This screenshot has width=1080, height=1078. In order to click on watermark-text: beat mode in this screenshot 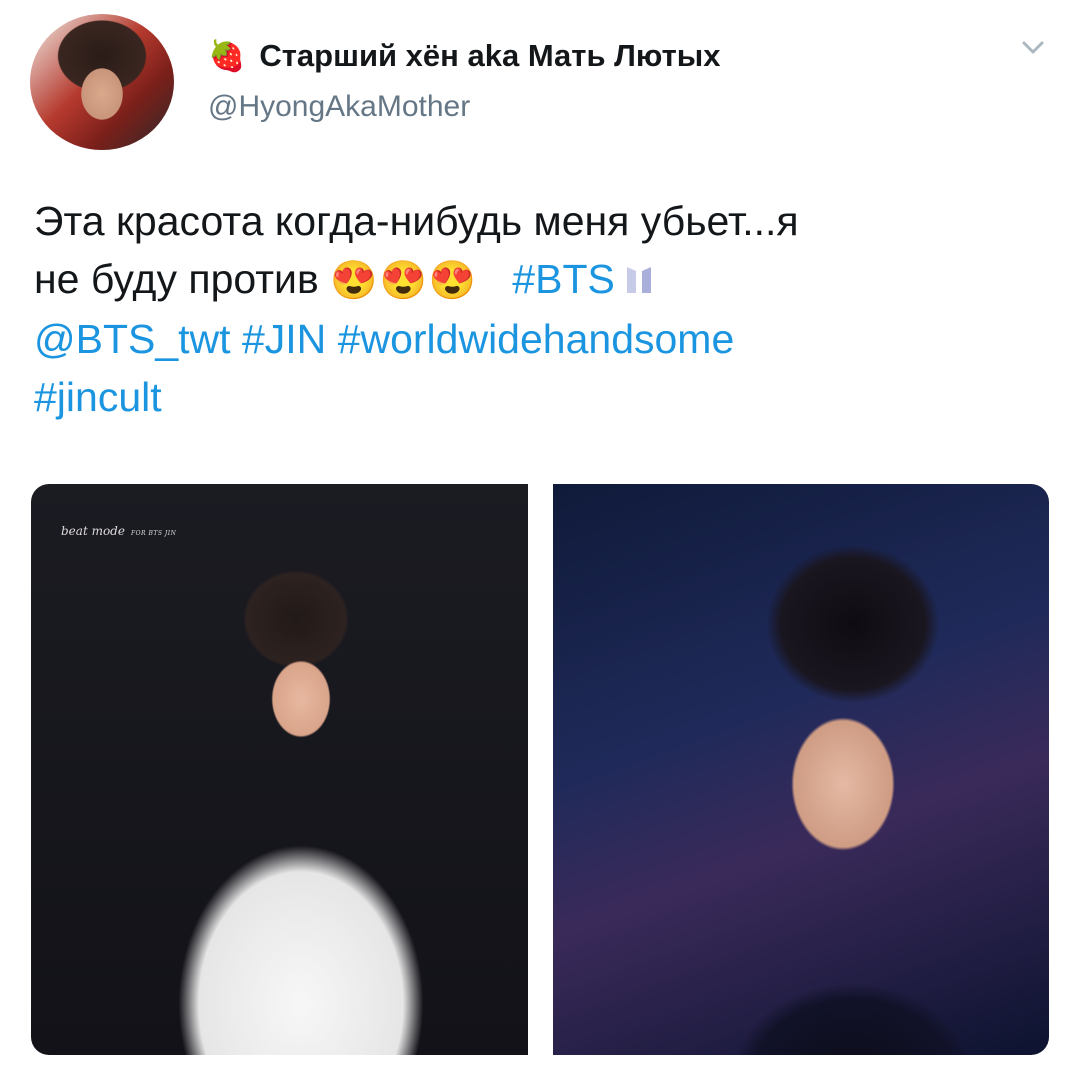, I will do `click(93, 531)`.